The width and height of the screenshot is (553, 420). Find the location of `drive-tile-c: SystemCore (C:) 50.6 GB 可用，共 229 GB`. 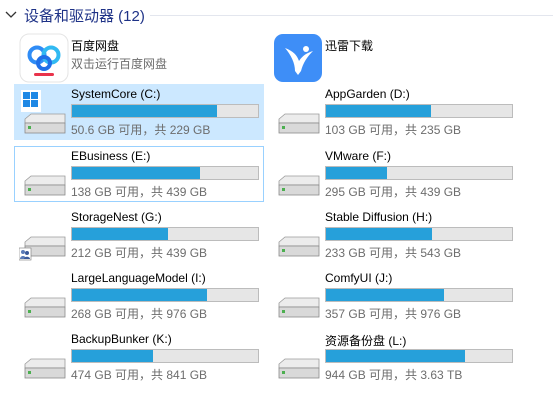

drive-tile-c: SystemCore (C:) 50.6 GB 可用，共 229 GB is located at coordinates (139, 112).